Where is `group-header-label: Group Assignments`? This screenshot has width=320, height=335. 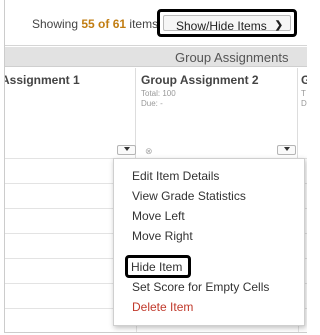 group-header-label: Group Assignments is located at coordinates (232, 57).